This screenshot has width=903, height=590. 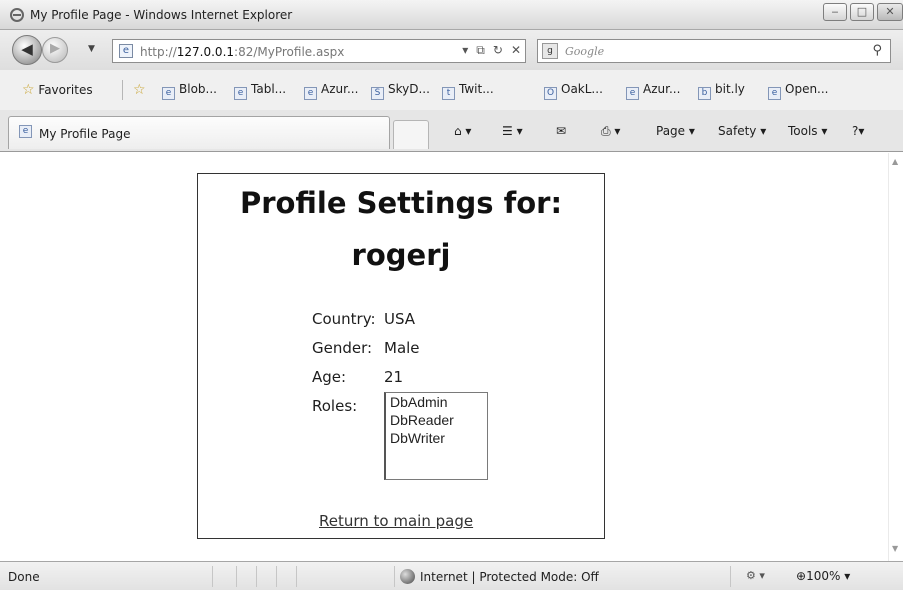 What do you see at coordinates (342, 348) in the screenshot?
I see `gender-label: Gender:` at bounding box center [342, 348].